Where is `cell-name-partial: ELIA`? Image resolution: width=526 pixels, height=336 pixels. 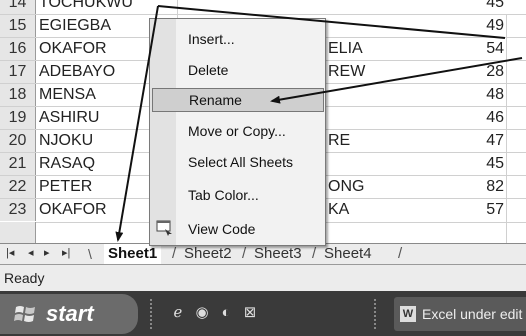
cell-name-partial: ELIA is located at coordinates (374, 49).